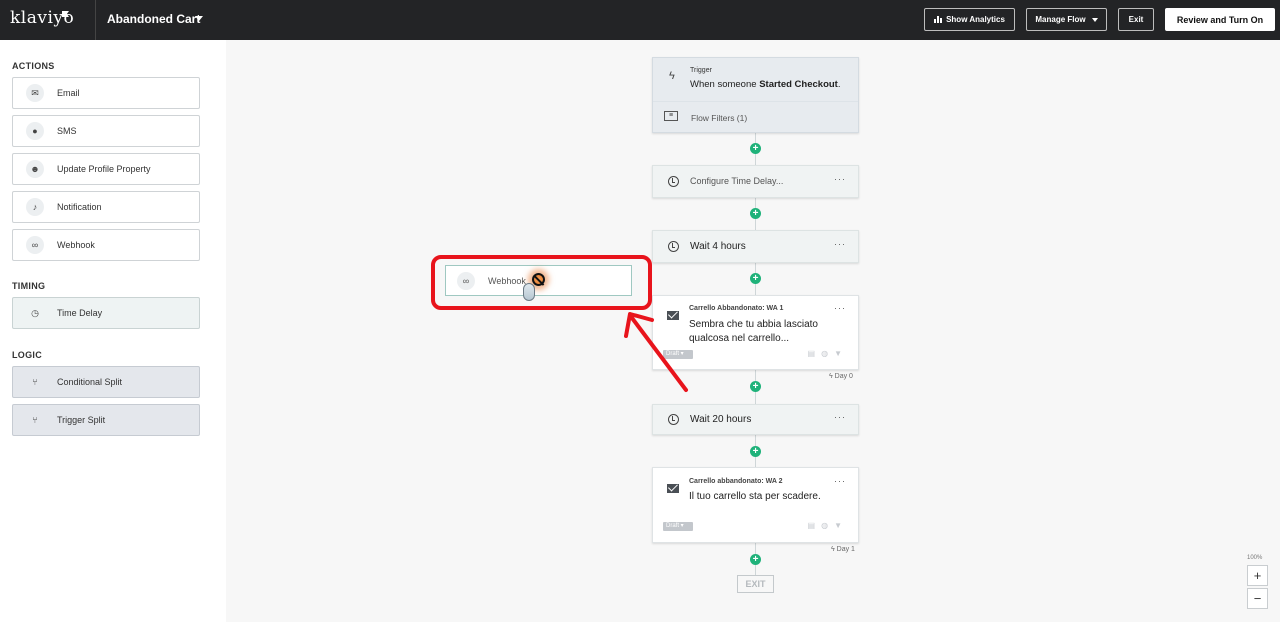  I want to click on trigger-description: When someone Started Checkout., so click(765, 84).